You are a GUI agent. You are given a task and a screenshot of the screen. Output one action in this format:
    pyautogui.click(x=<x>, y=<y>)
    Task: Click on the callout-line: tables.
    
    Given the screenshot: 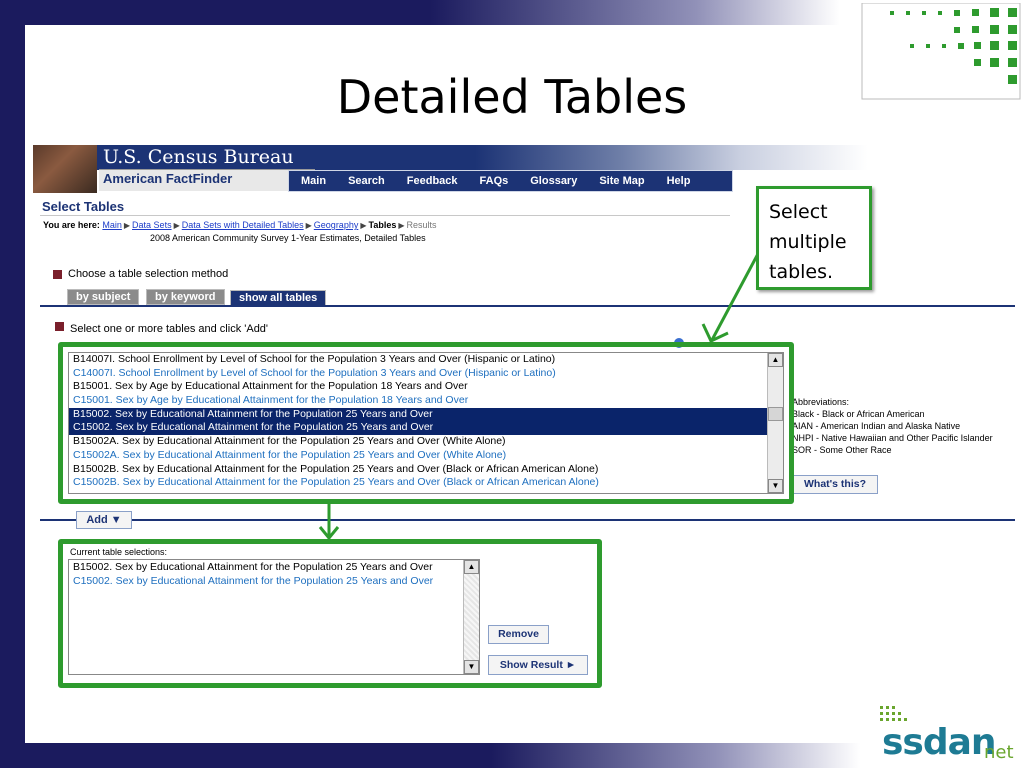 What is the action you would take?
    pyautogui.click(x=801, y=272)
    